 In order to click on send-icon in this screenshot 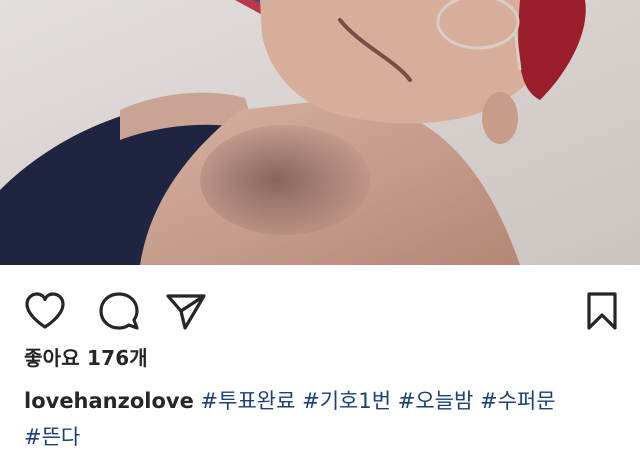, I will do `click(186, 312)`.